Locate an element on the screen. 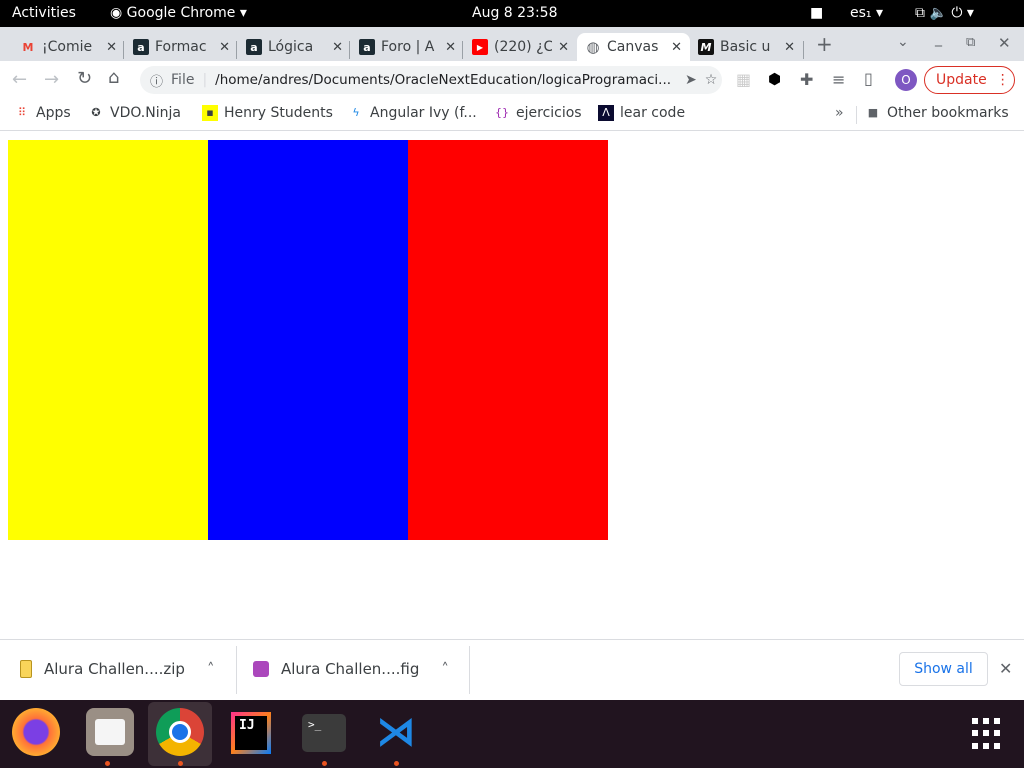 Image resolution: width=1024 pixels, height=768 pixels. back-icon: ← is located at coordinates (19, 79).